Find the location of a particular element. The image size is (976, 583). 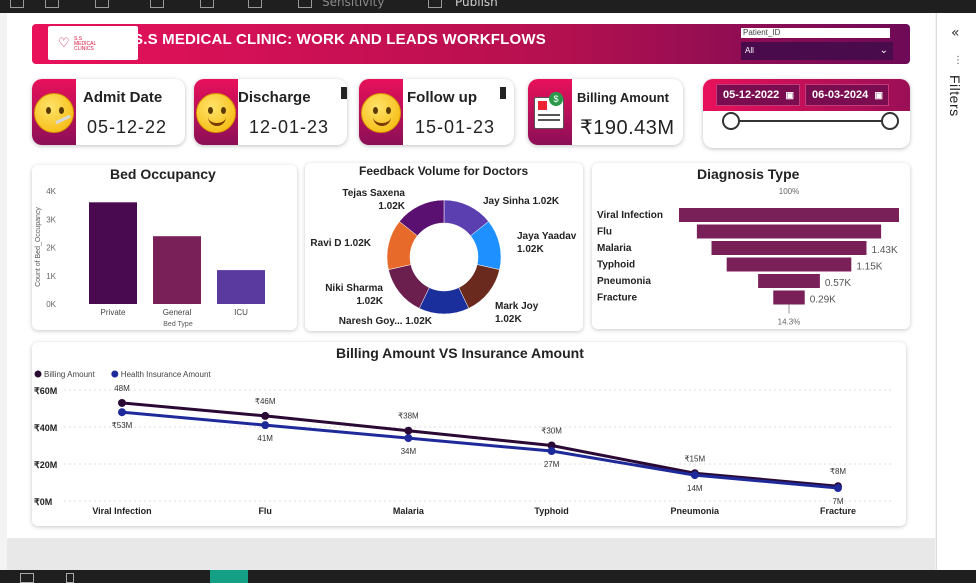

data-label: ₹15M is located at coordinates (694, 458).